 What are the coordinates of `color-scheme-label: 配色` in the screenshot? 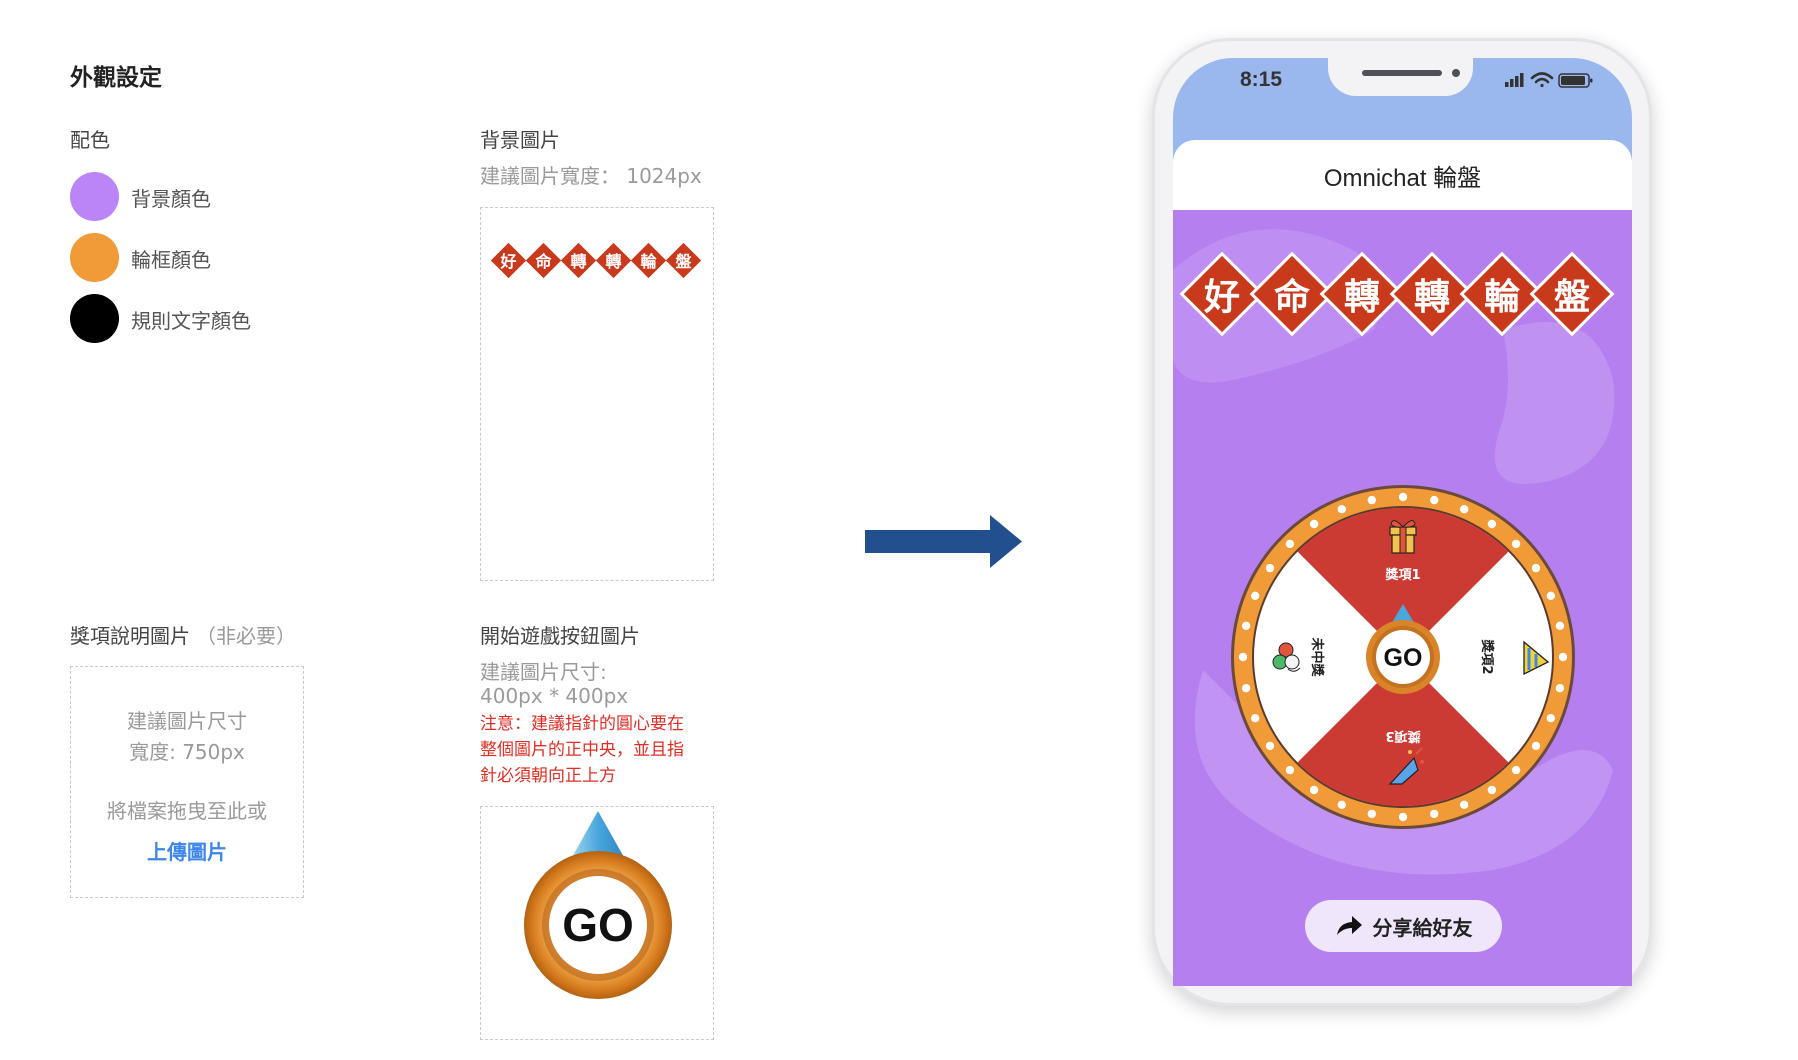 It's located at (90, 140).